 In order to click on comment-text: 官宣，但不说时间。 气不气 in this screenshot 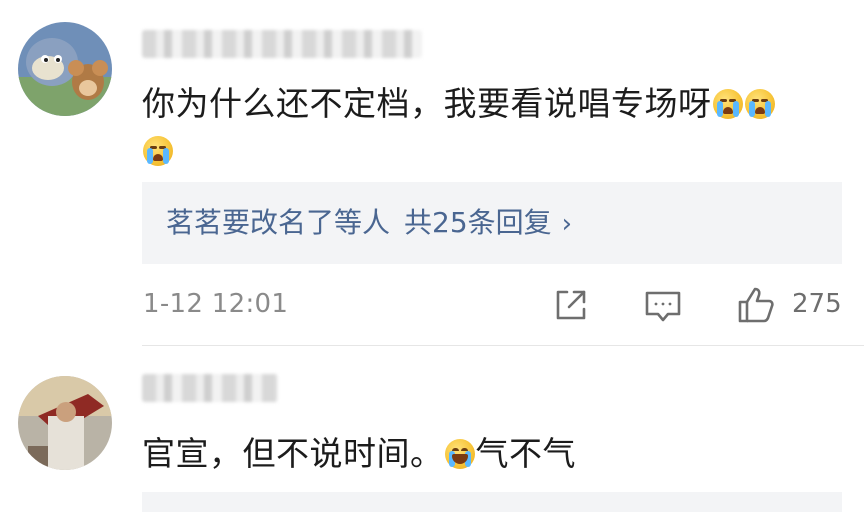, I will do `click(493, 453)`.